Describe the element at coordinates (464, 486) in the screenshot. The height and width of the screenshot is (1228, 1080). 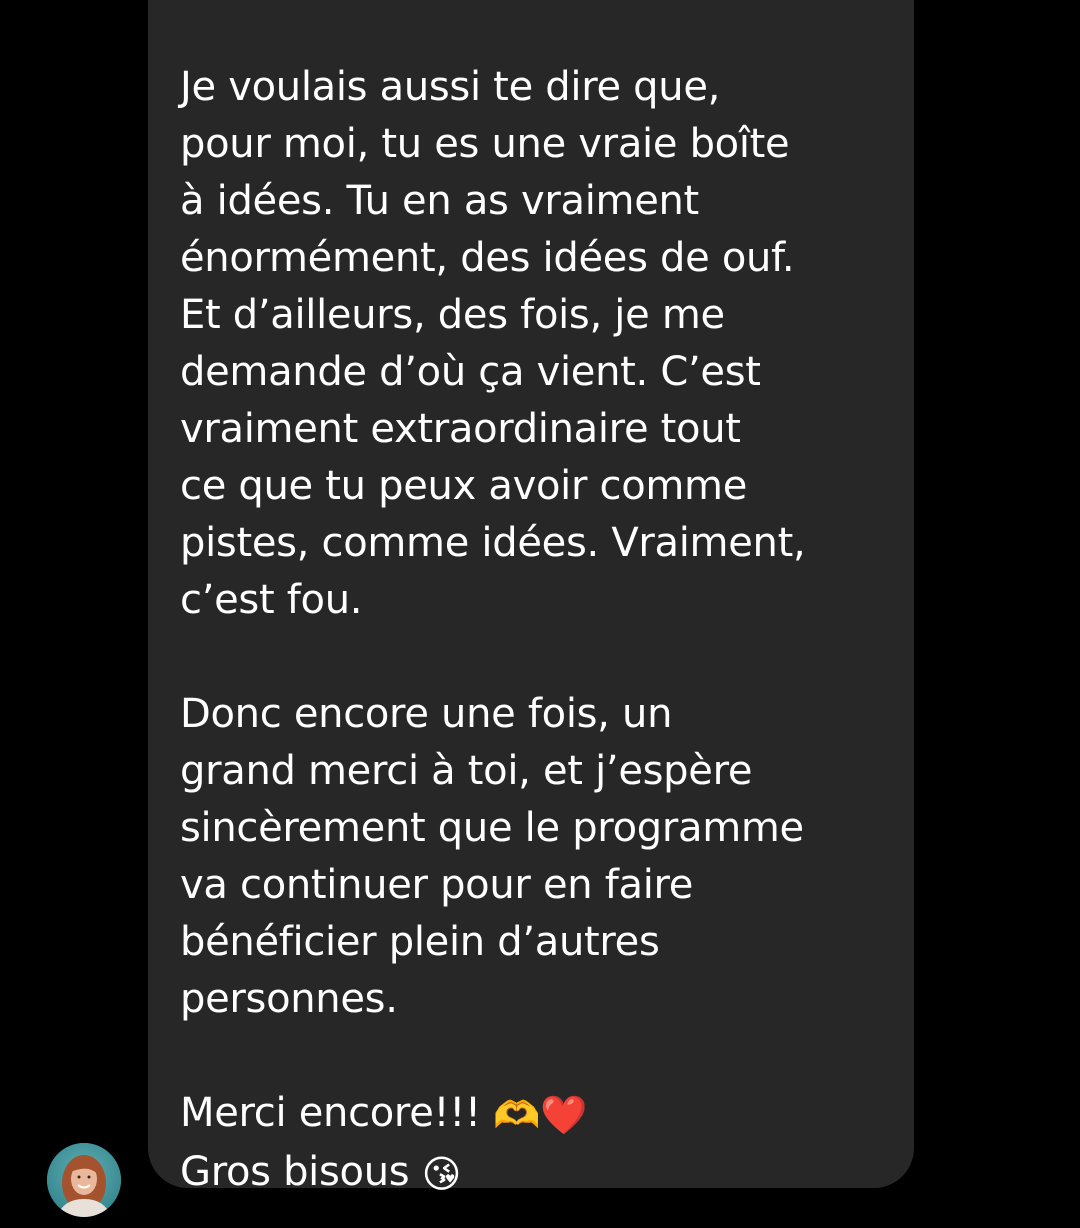
I see `message-line: ce que tu peux avoir comme` at that location.